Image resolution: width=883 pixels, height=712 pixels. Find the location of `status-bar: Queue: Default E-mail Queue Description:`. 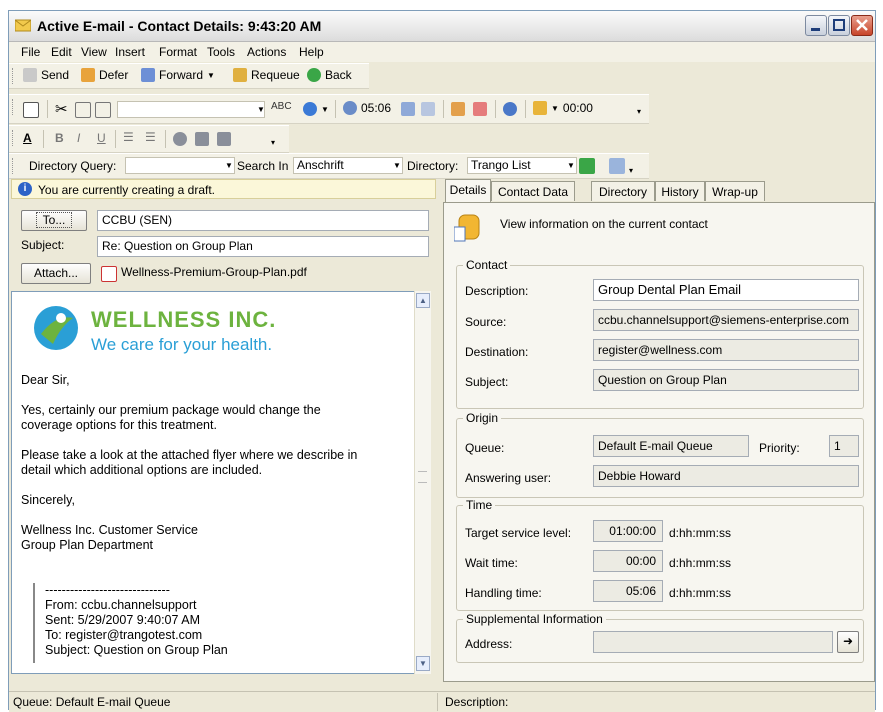

status-bar: Queue: Default E-mail Queue Description: is located at coordinates (442, 701).